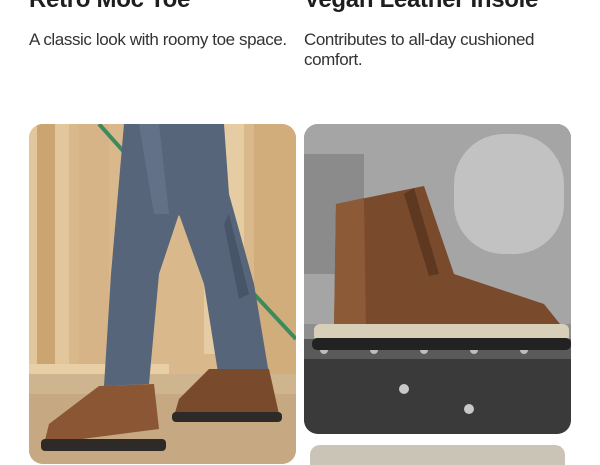 This screenshot has height=465, width=600. What do you see at coordinates (437, 455) in the screenshot?
I see `next-photo-edge` at bounding box center [437, 455].